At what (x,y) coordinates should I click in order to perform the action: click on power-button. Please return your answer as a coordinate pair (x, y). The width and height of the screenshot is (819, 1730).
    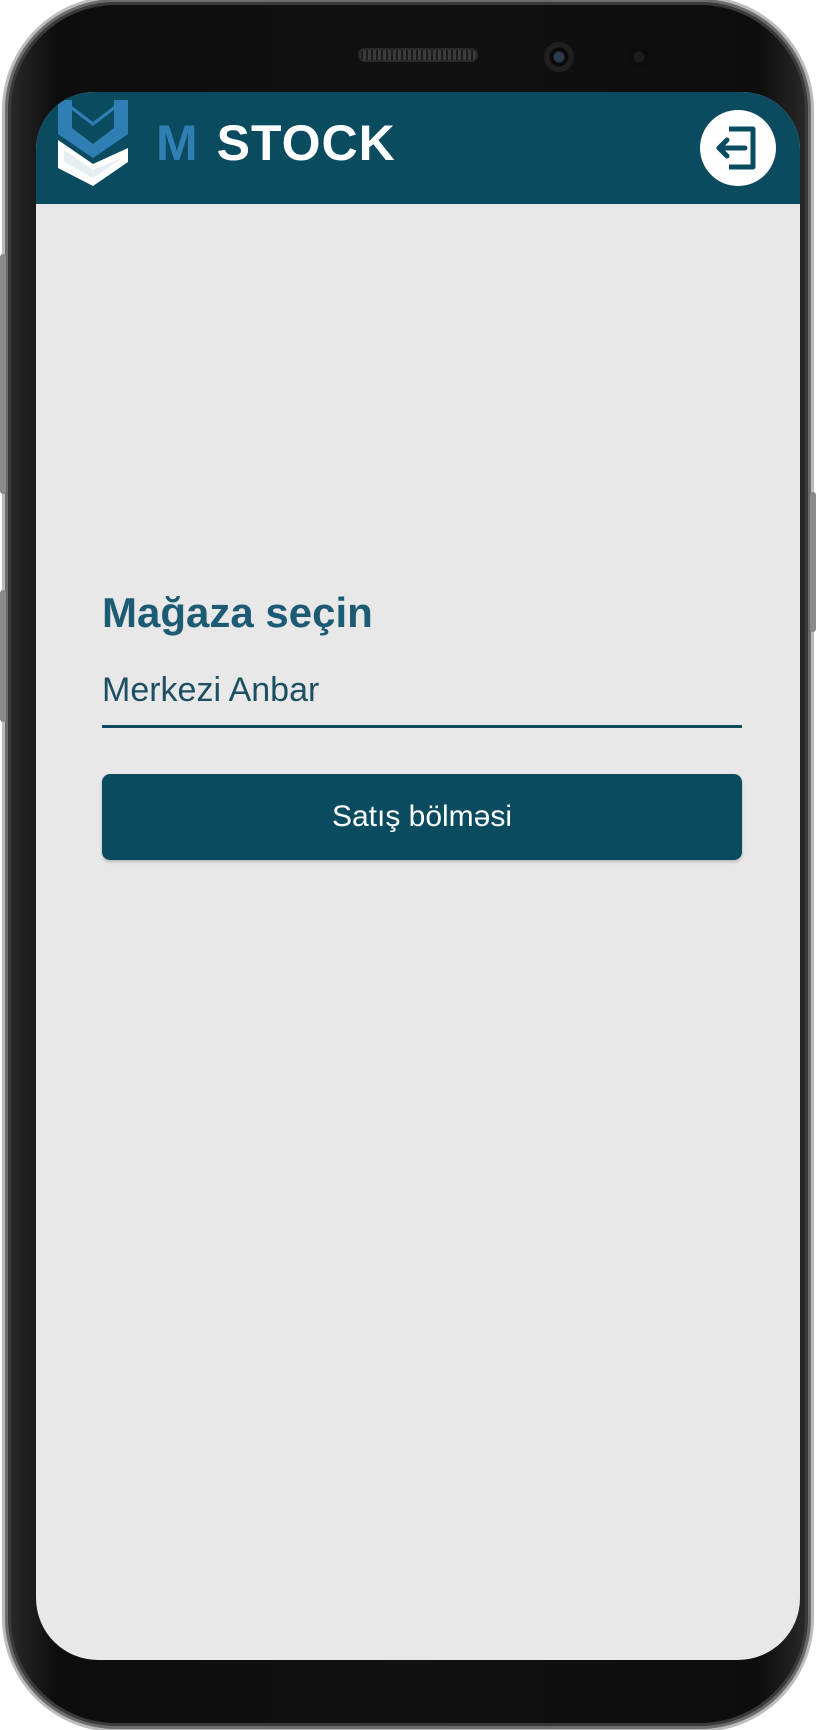
    Looking at the image, I should click on (813, 562).